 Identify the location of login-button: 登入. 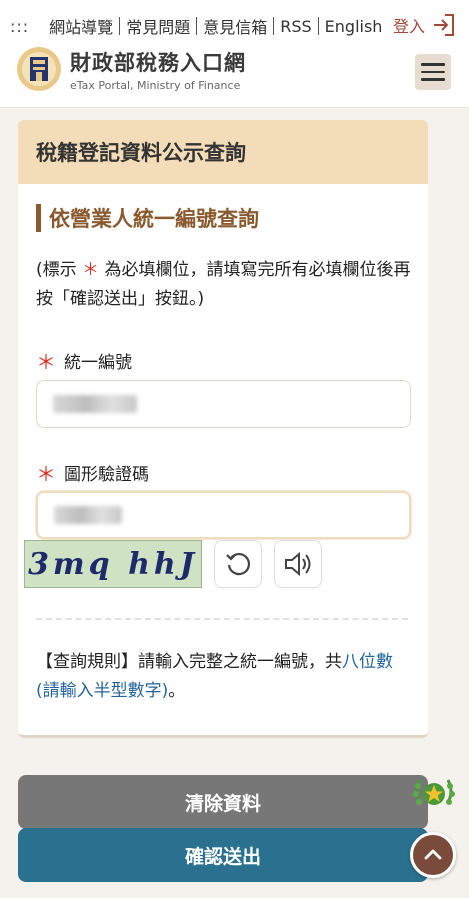
(425, 25).